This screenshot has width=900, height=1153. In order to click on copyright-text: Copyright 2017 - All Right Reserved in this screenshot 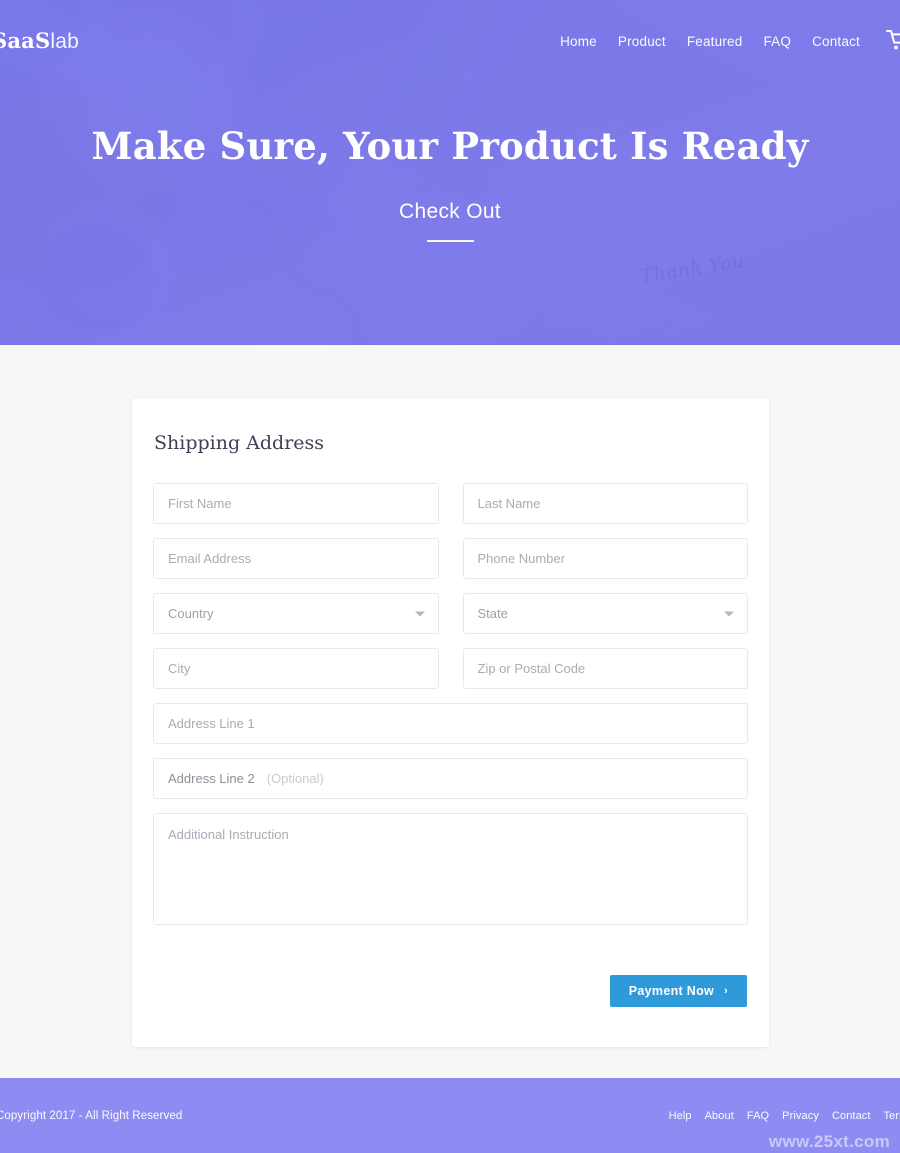, I will do `click(91, 1115)`.